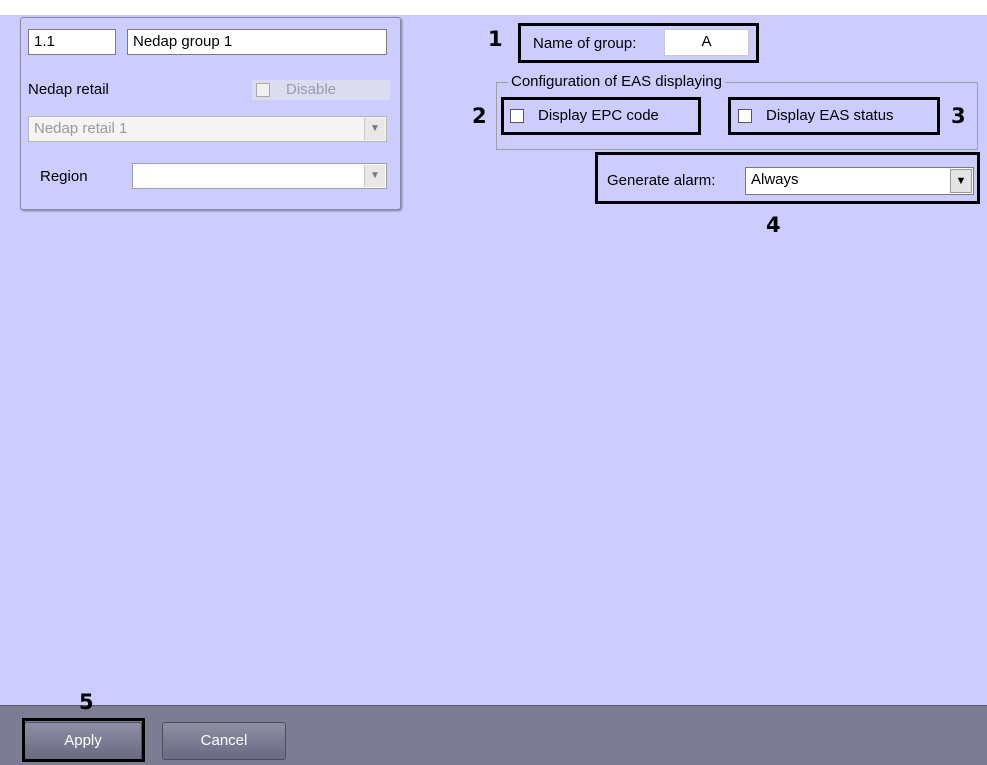  I want to click on top-strip, so click(493, 7).